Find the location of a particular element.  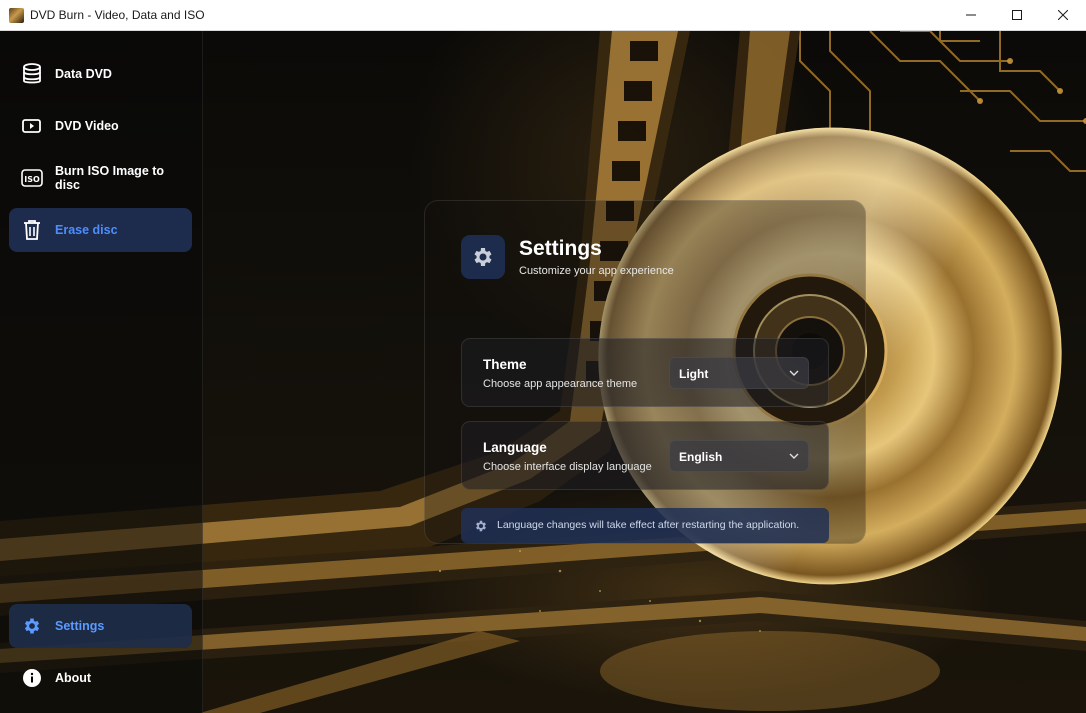

database-icon is located at coordinates (32, 74).